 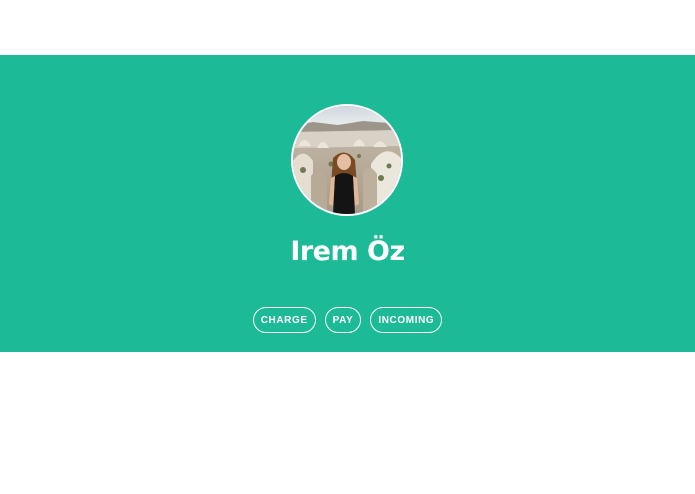 What do you see at coordinates (347, 251) in the screenshot?
I see `profile-name: Irem Öz` at bounding box center [347, 251].